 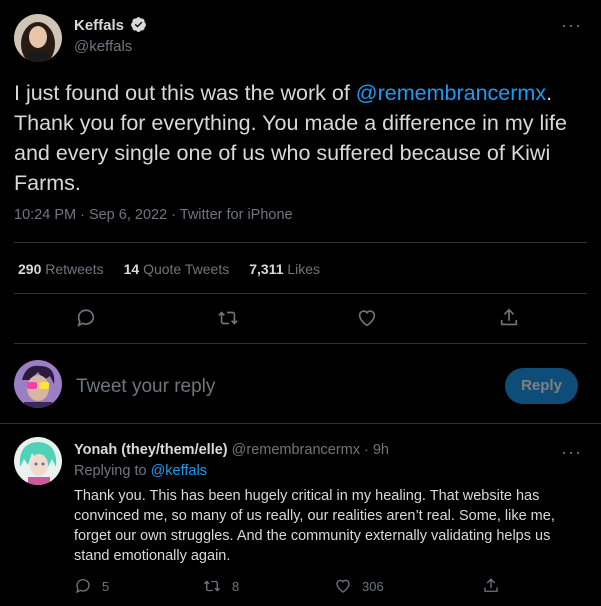 What do you see at coordinates (61, 269) in the screenshot?
I see `retweets-stat: 290 Retweets` at bounding box center [61, 269].